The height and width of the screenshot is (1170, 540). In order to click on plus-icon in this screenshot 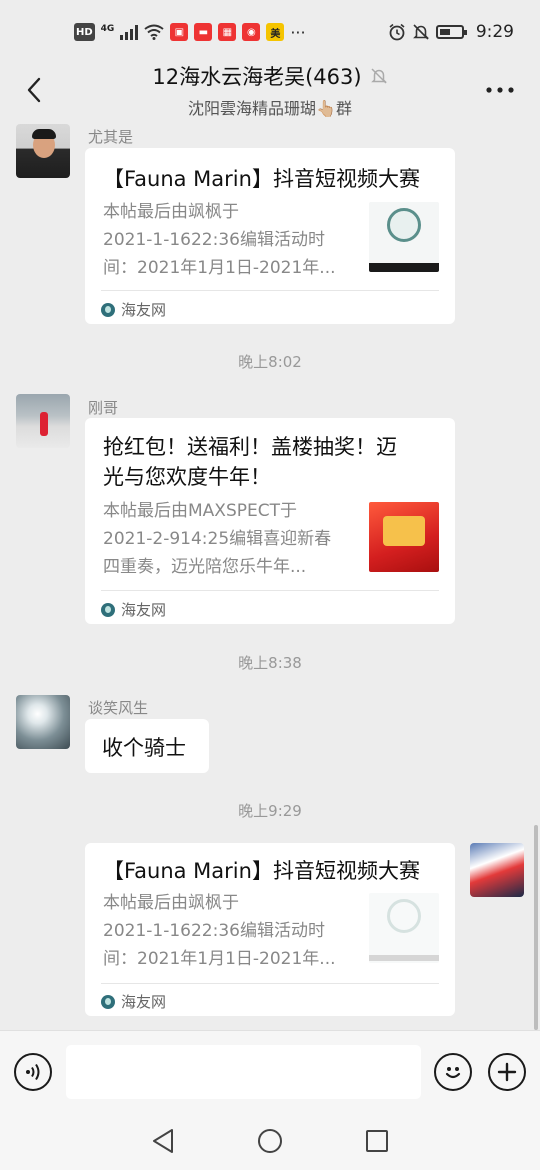, I will do `click(507, 1072)`.